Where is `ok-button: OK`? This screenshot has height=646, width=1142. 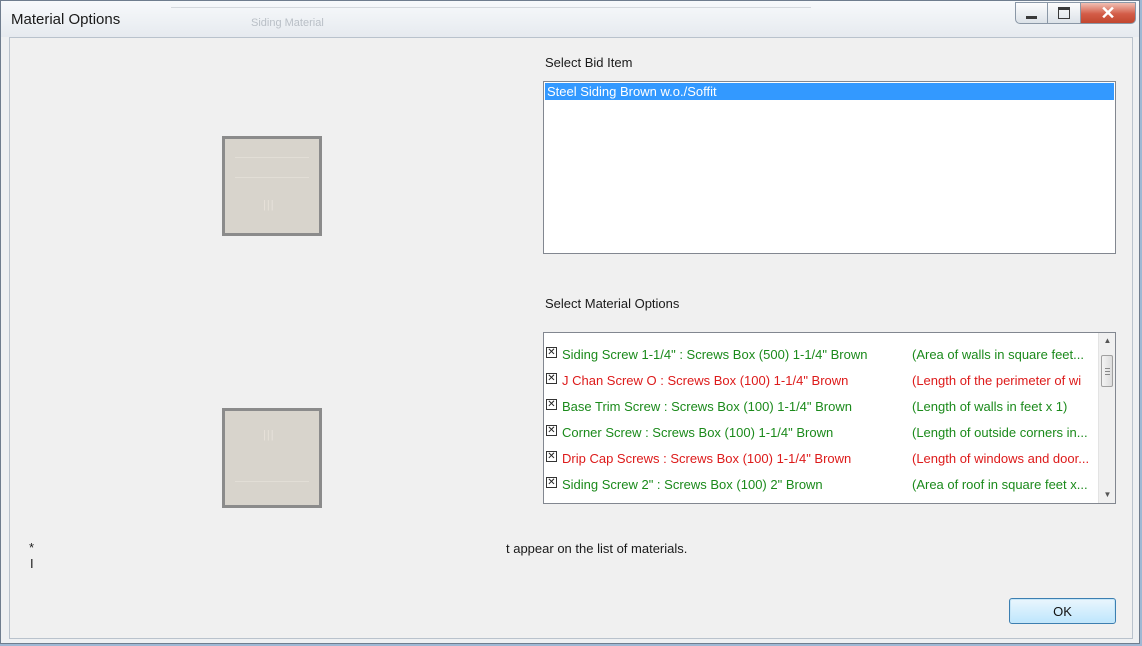 ok-button: OK is located at coordinates (1062, 611).